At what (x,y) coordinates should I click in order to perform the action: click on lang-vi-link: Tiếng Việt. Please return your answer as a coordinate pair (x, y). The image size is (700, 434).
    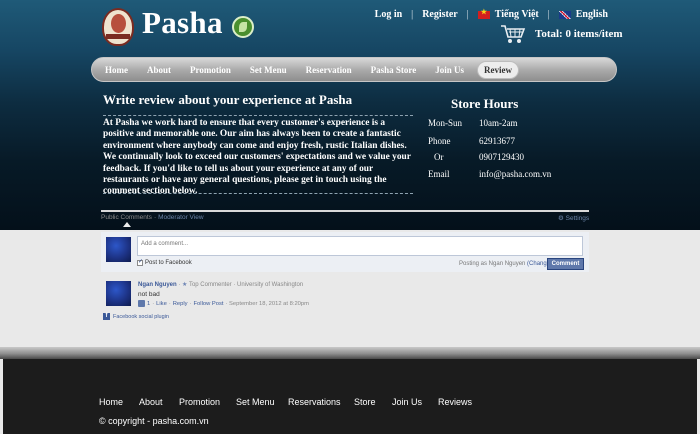
    Looking at the image, I should click on (508, 14).